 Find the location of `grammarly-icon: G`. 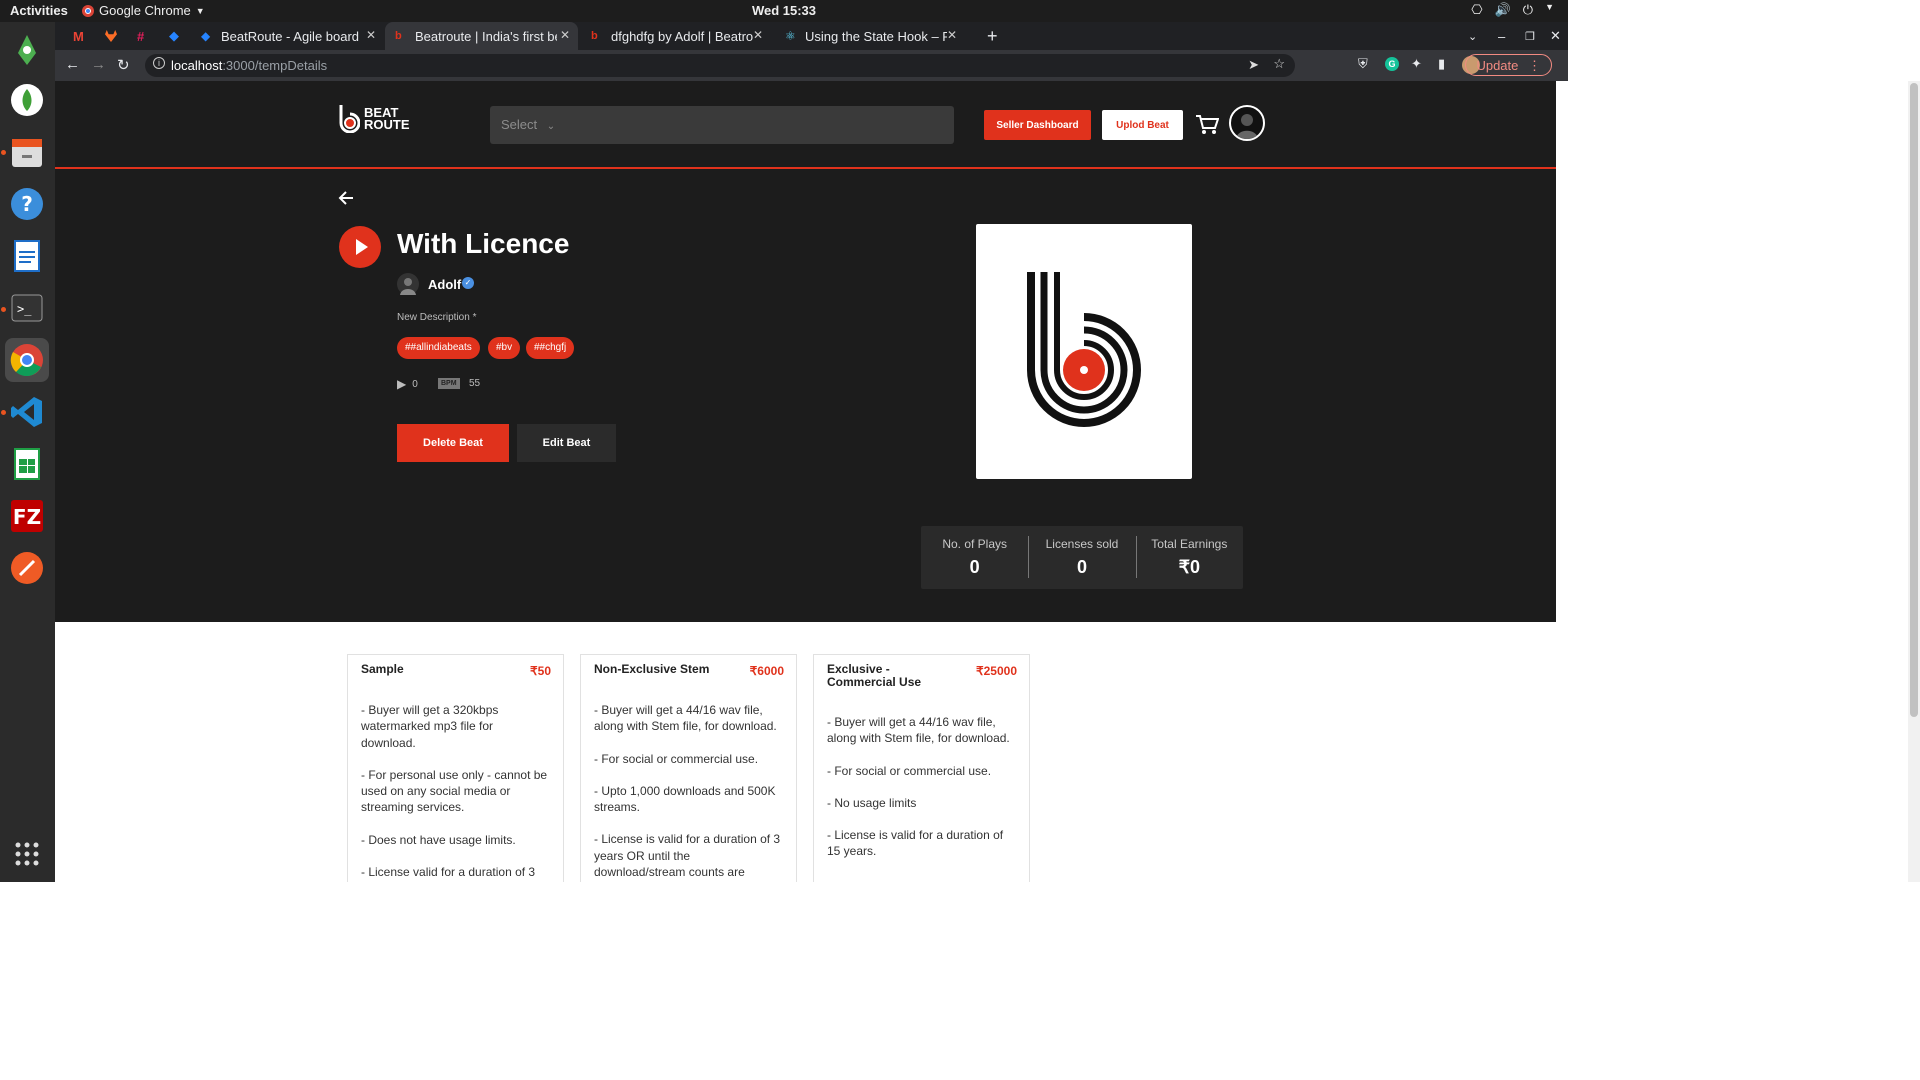

grammarly-icon: G is located at coordinates (1392, 64).